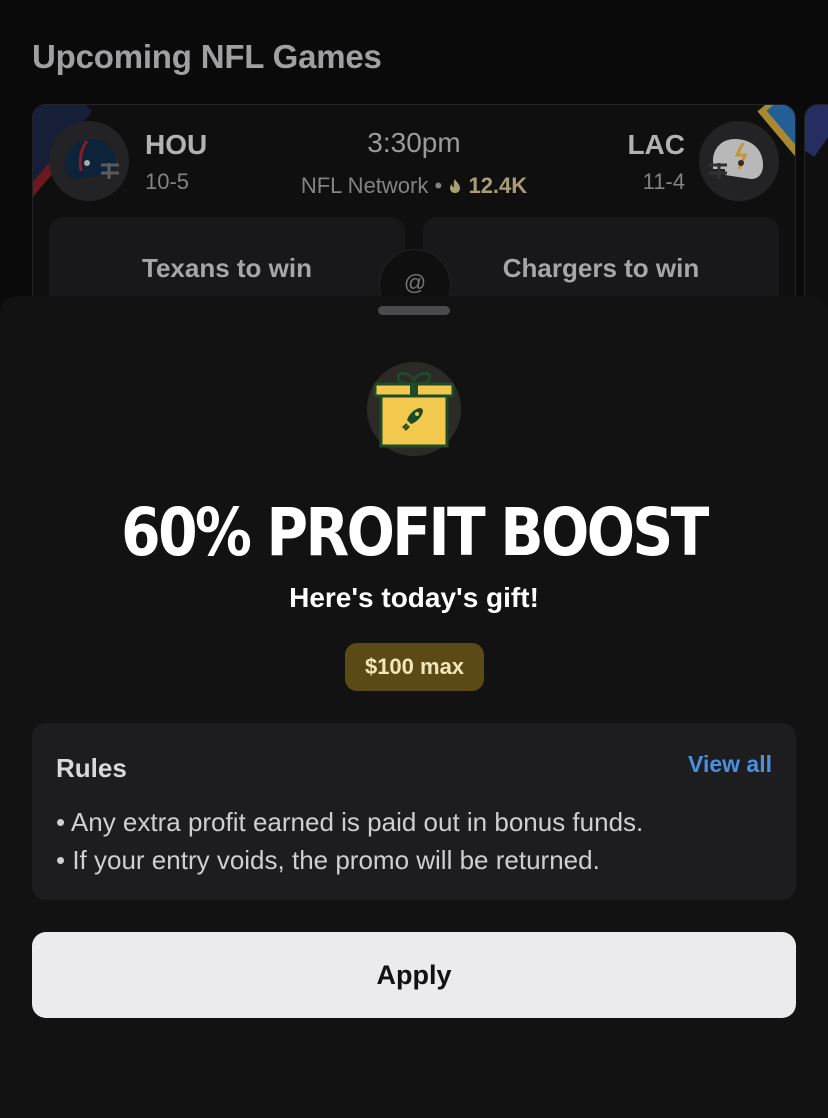  What do you see at coordinates (730, 764) in the screenshot?
I see `view-all-link: View all` at bounding box center [730, 764].